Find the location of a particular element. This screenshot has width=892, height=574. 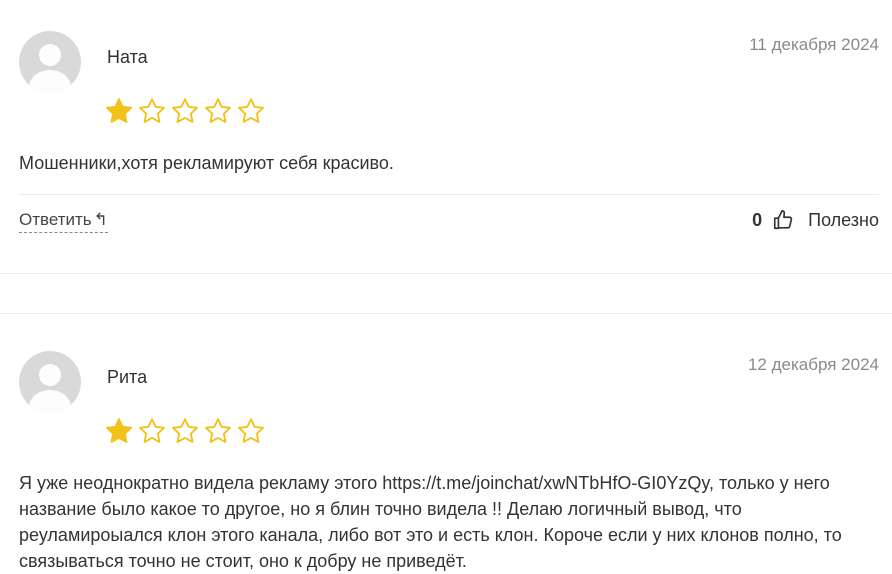

divider is located at coordinates (449, 194).